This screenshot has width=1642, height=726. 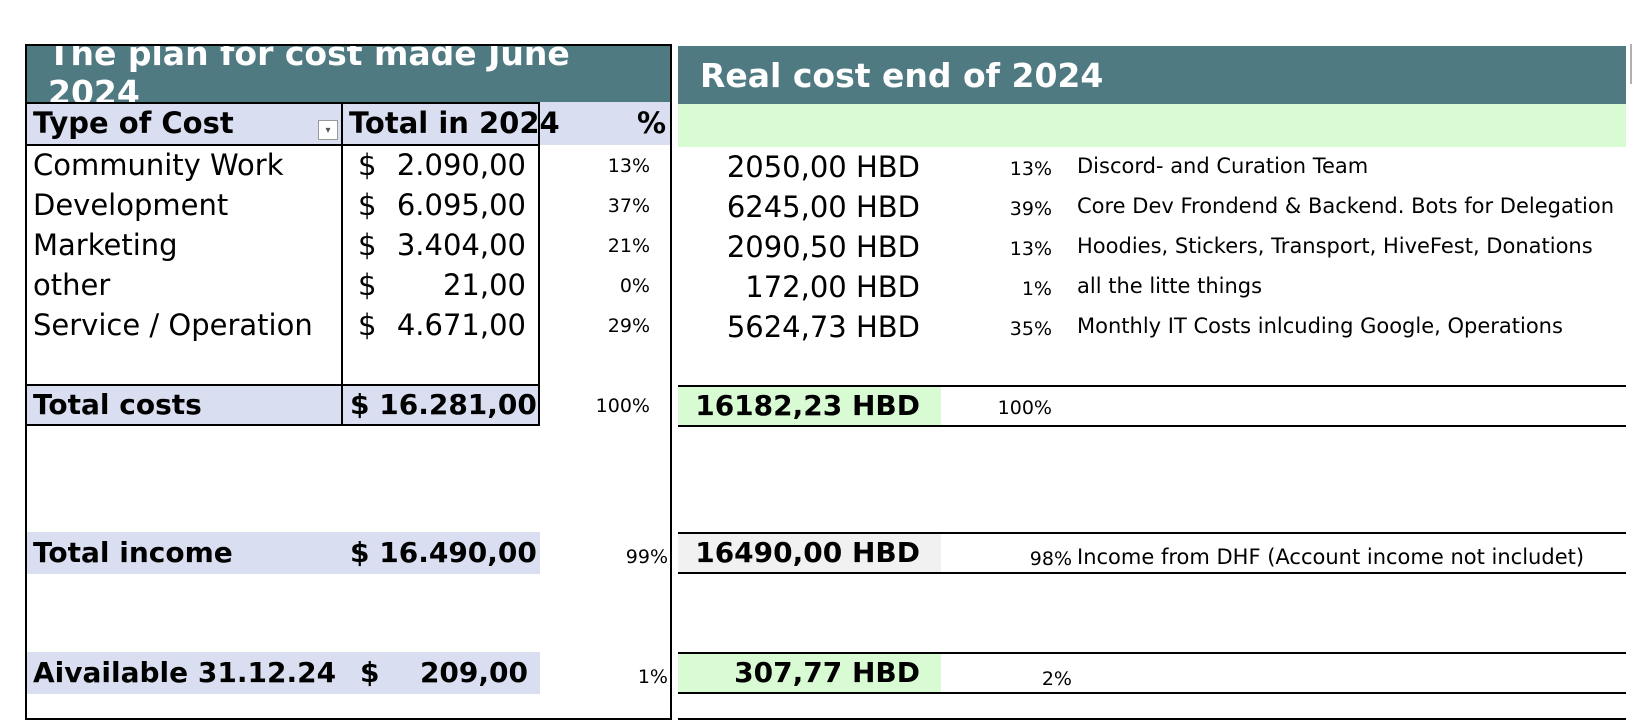 What do you see at coordinates (461, 165) in the screenshot?
I see `plan-row-amount: 2.090,00` at bounding box center [461, 165].